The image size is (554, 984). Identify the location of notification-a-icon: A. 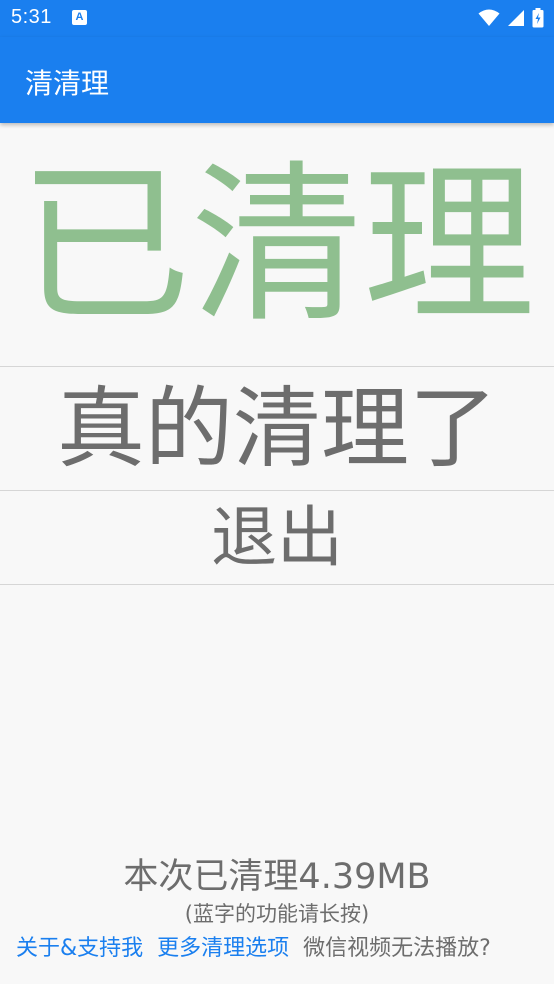
(79, 17).